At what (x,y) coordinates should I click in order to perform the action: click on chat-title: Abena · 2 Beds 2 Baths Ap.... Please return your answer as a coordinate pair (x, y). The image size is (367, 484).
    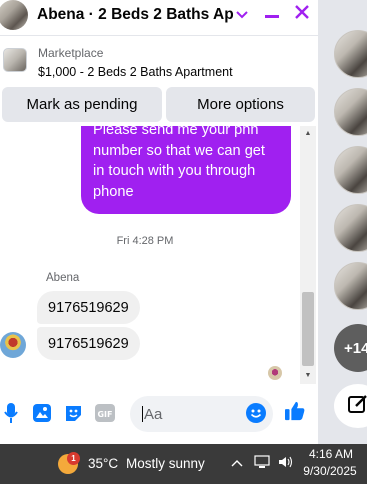
    Looking at the image, I should click on (135, 15).